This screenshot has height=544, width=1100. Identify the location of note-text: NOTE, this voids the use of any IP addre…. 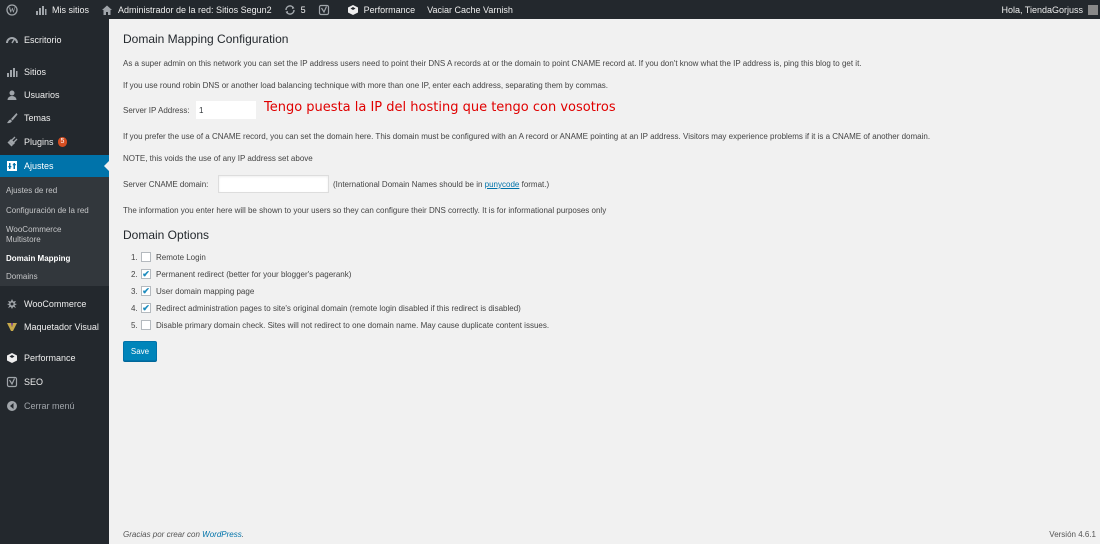
(218, 158).